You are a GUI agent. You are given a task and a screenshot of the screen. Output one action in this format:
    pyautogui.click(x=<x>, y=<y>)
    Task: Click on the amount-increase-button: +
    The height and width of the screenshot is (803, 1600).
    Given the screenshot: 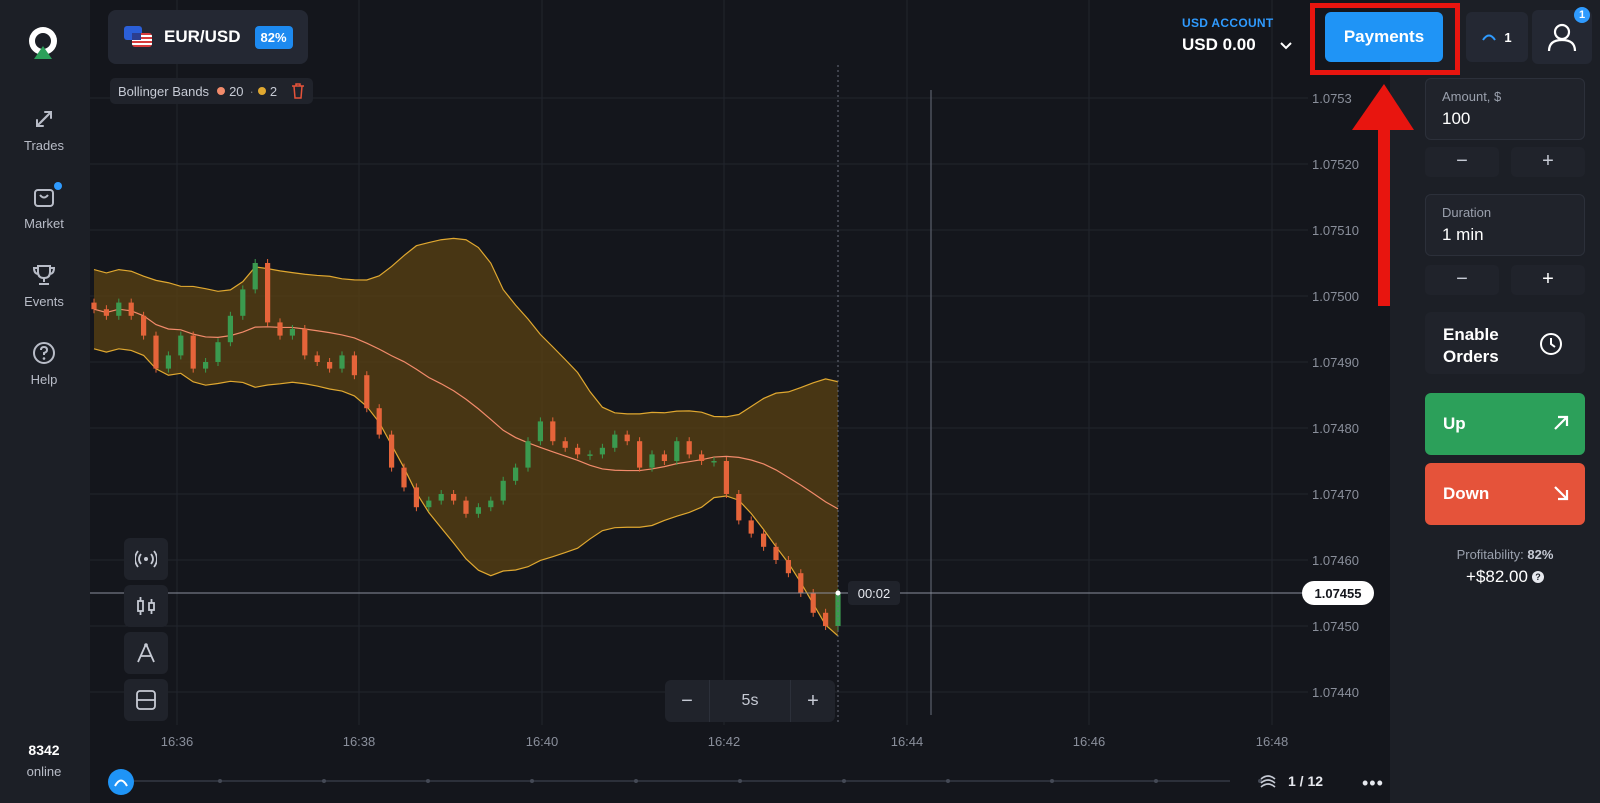 What is the action you would take?
    pyautogui.click(x=1548, y=162)
    